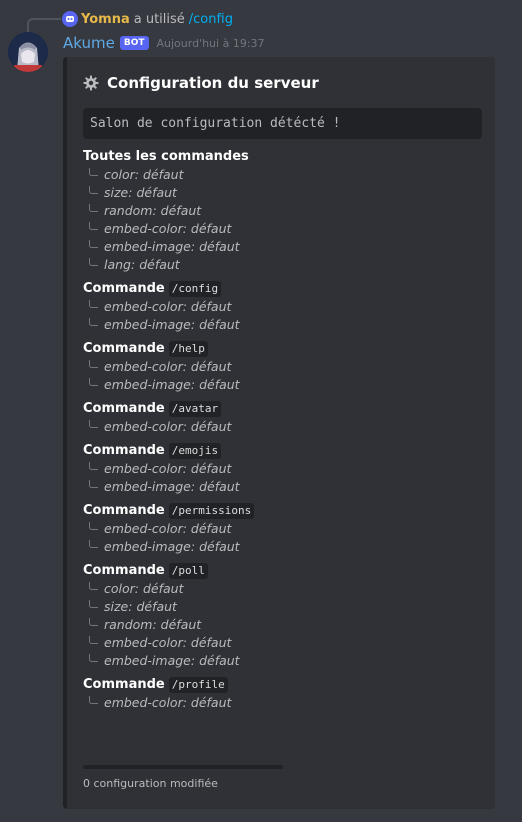 Image resolution: width=522 pixels, height=822 pixels. What do you see at coordinates (213, 83) in the screenshot?
I see `embed-title-text: Configuration du serveur` at bounding box center [213, 83].